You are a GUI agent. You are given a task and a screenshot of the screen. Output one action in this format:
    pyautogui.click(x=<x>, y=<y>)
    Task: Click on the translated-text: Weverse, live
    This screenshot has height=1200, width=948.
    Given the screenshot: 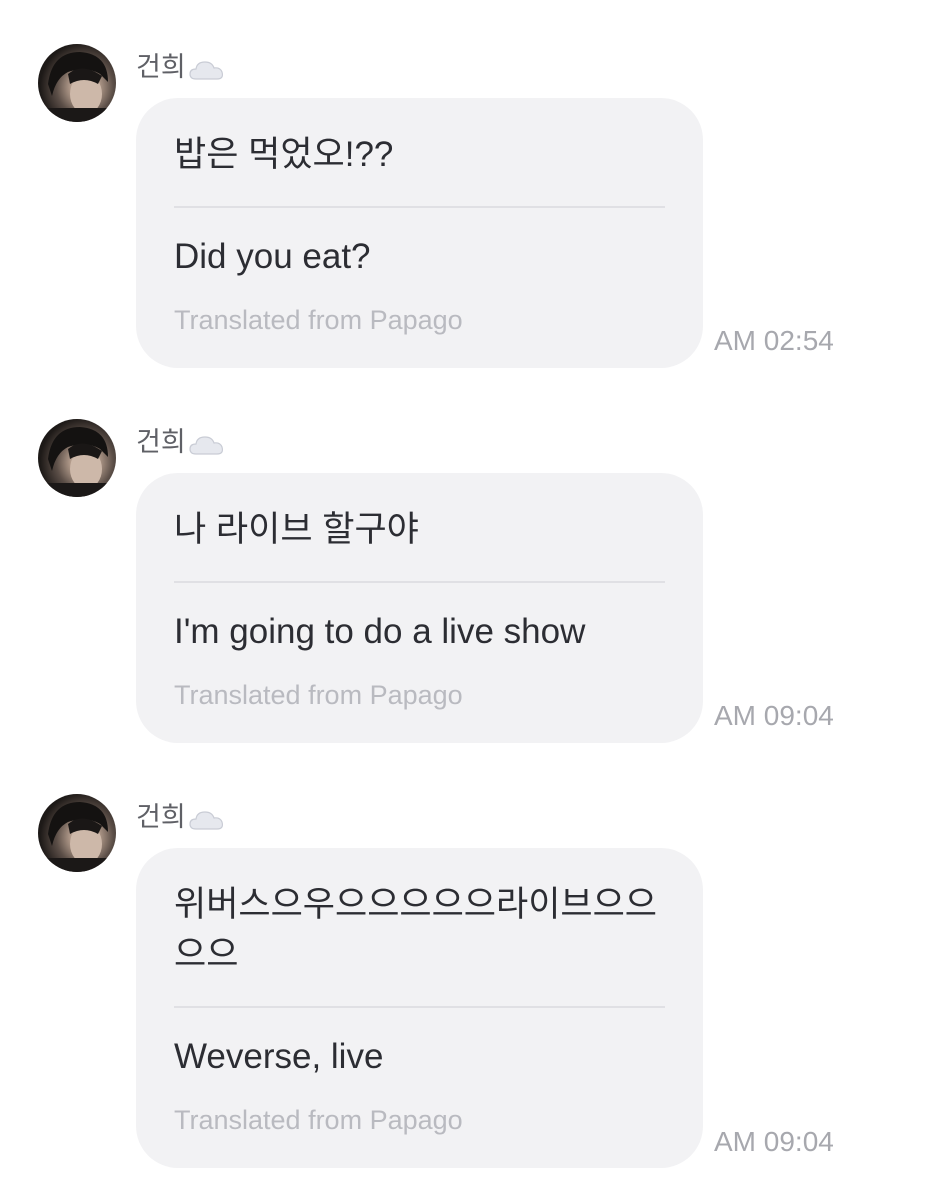 What is the action you would take?
    pyautogui.click(x=279, y=1056)
    